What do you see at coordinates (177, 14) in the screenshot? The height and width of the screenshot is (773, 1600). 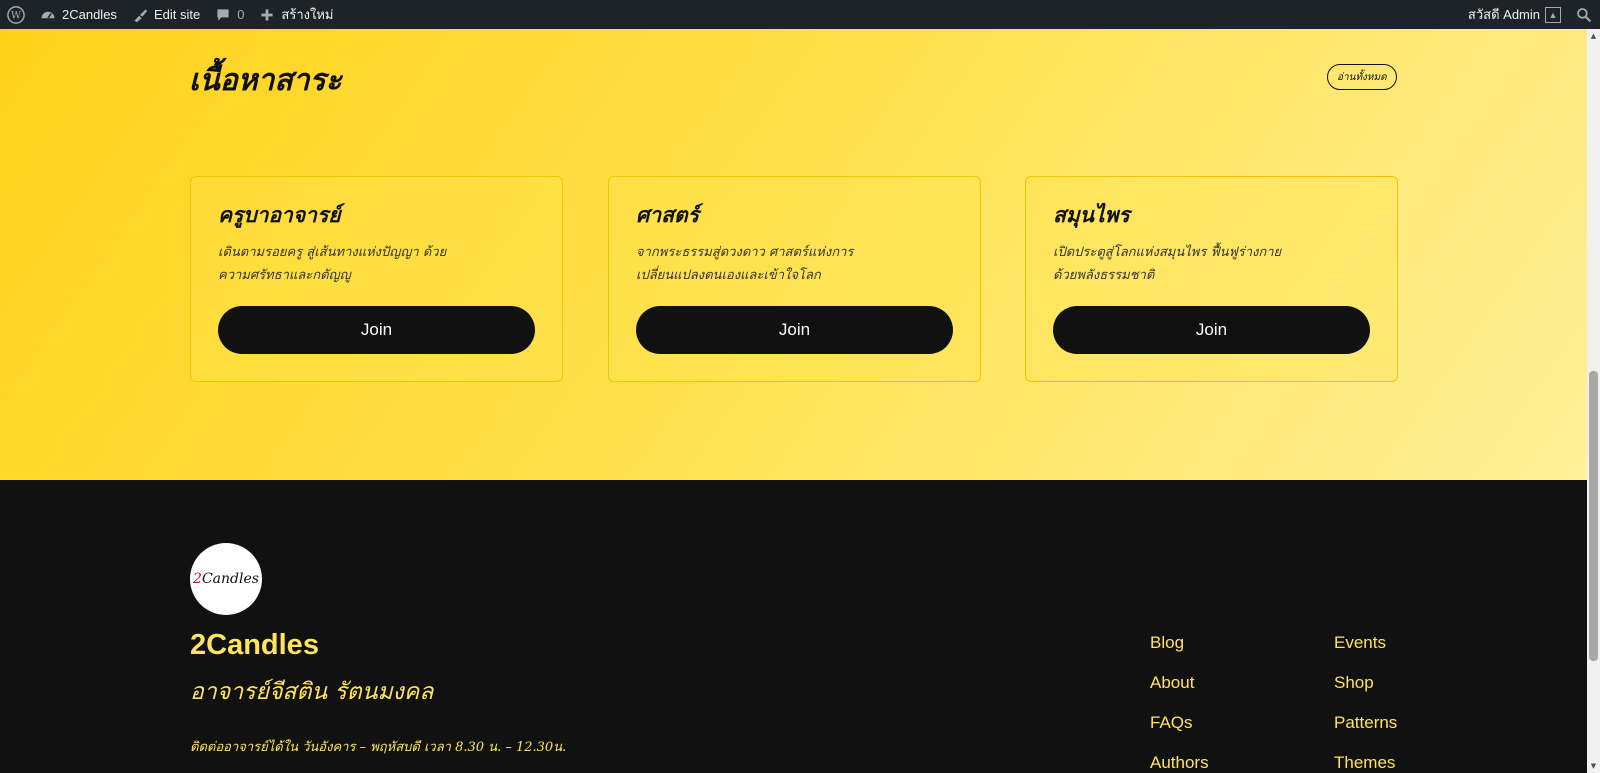 I see `edit-site-label: Edit site` at bounding box center [177, 14].